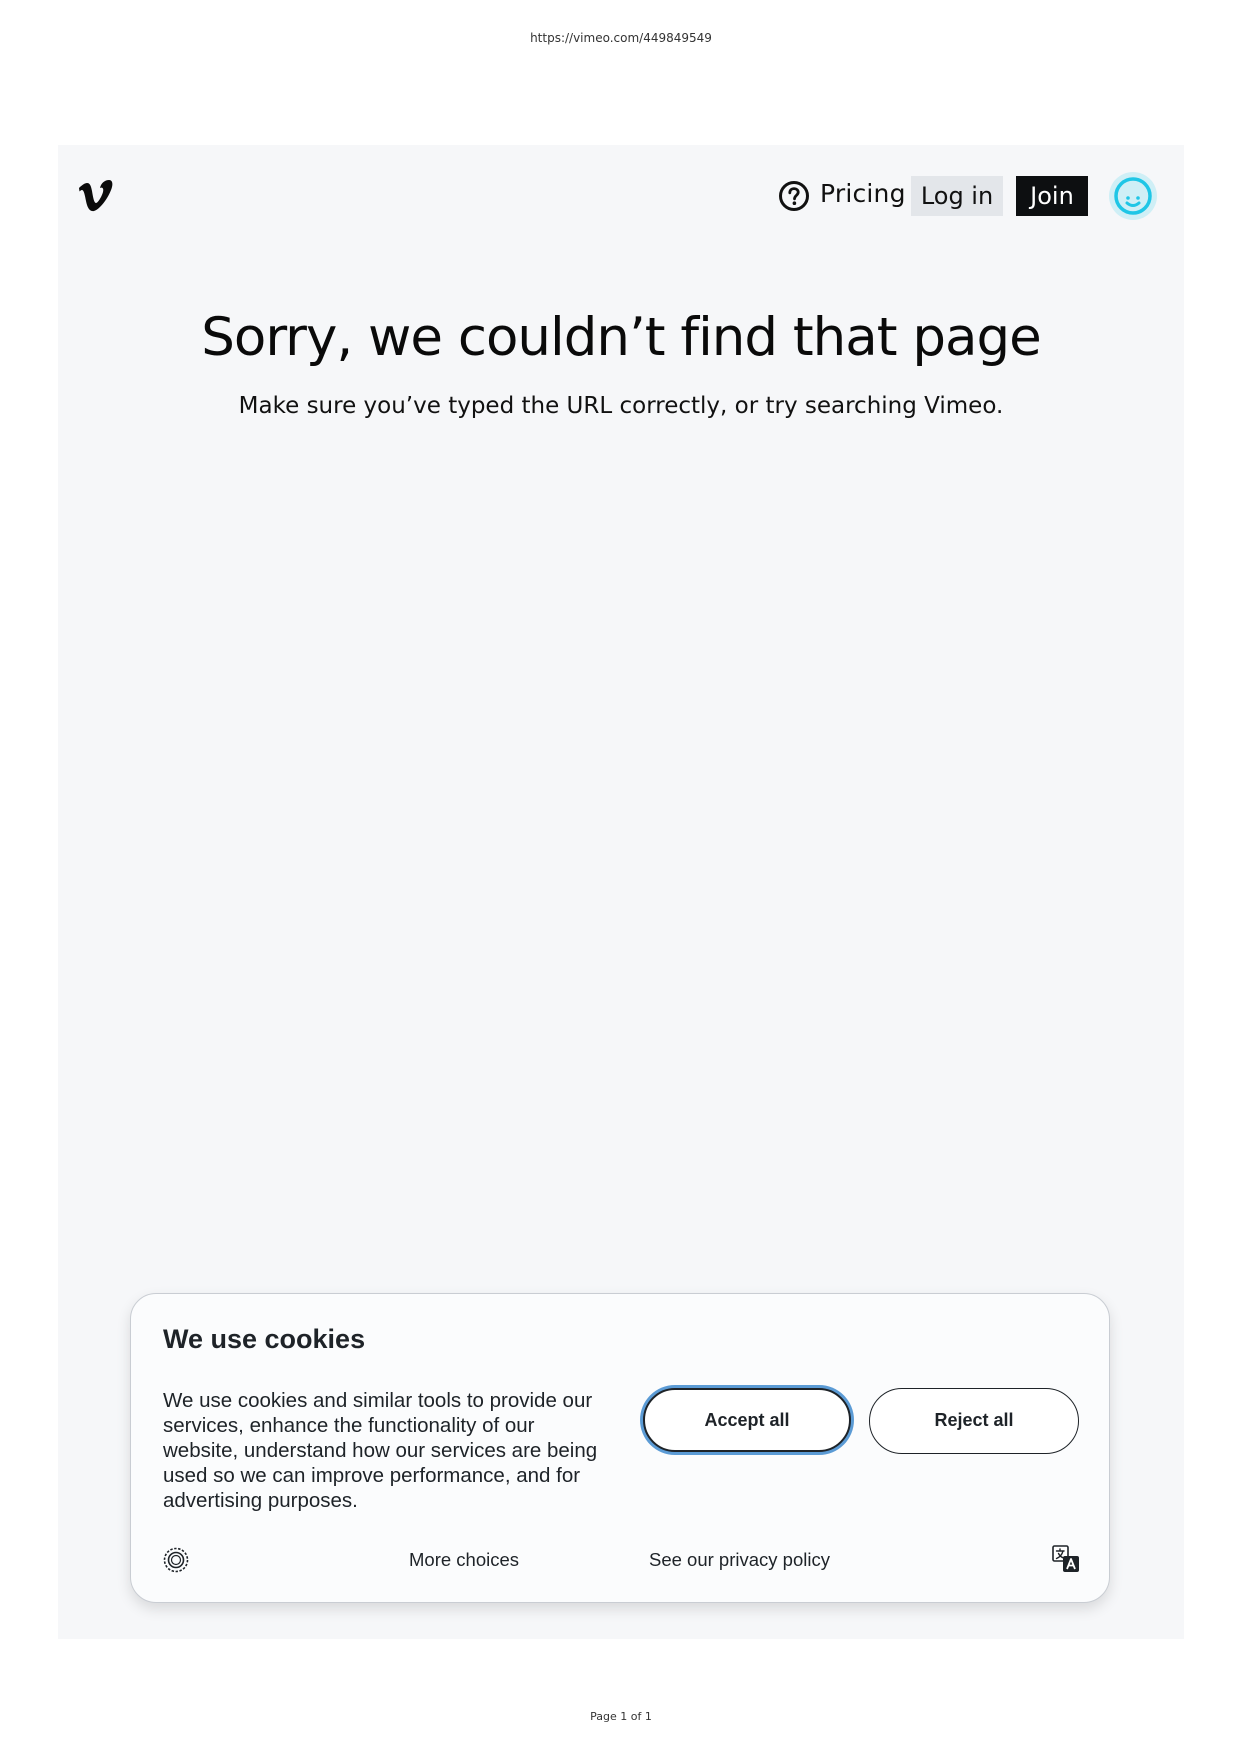 Image resolution: width=1242 pixels, height=1756 pixels. Describe the element at coordinates (863, 194) in the screenshot. I see `nav-pricing-link: Pricing` at that location.